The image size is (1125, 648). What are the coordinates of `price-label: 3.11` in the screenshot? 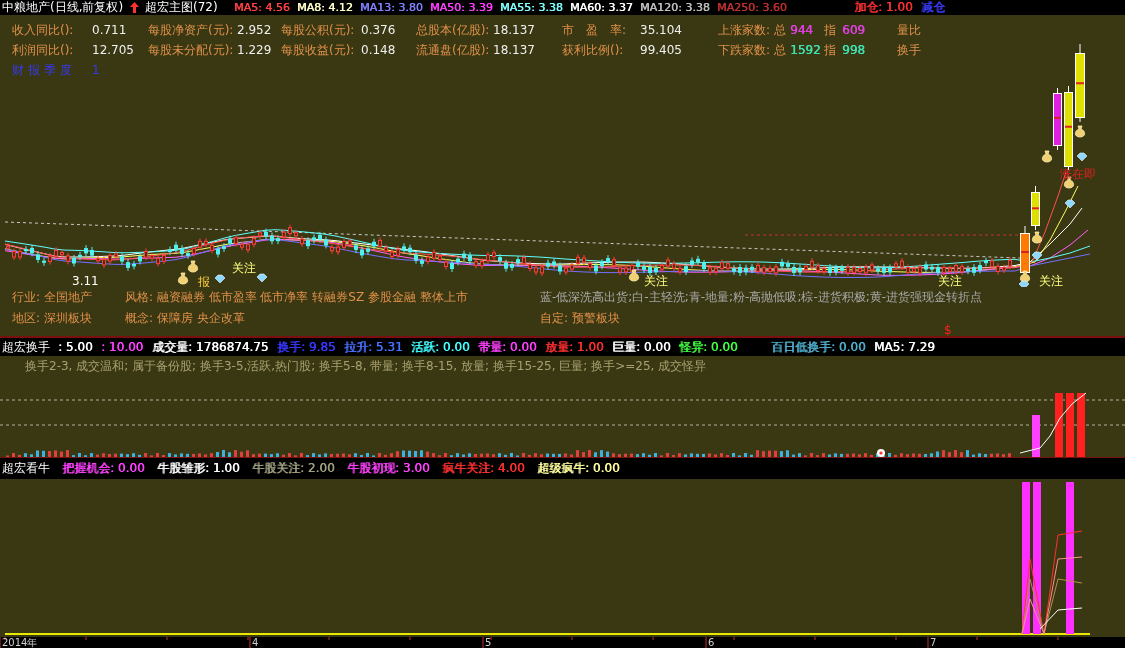 It's located at (85, 280).